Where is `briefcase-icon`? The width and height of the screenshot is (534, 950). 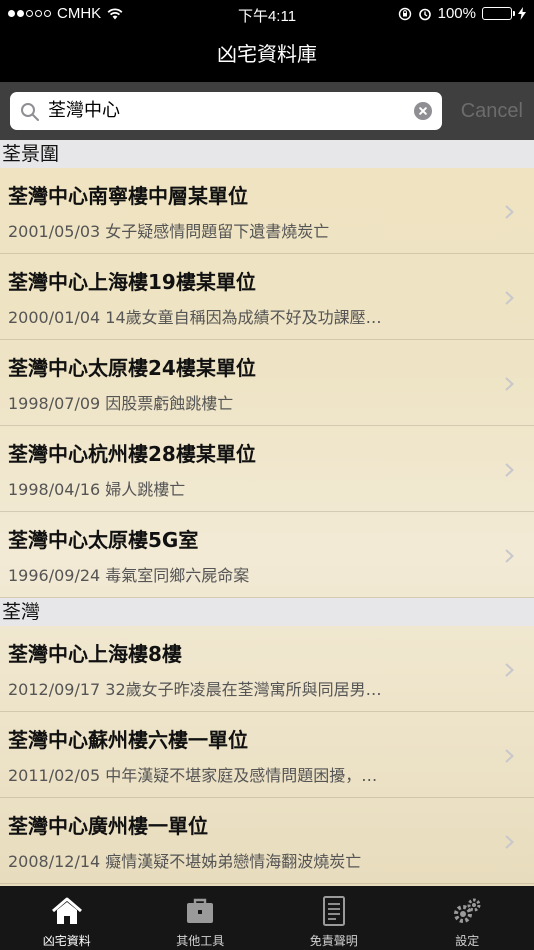 briefcase-icon is located at coordinates (200, 910).